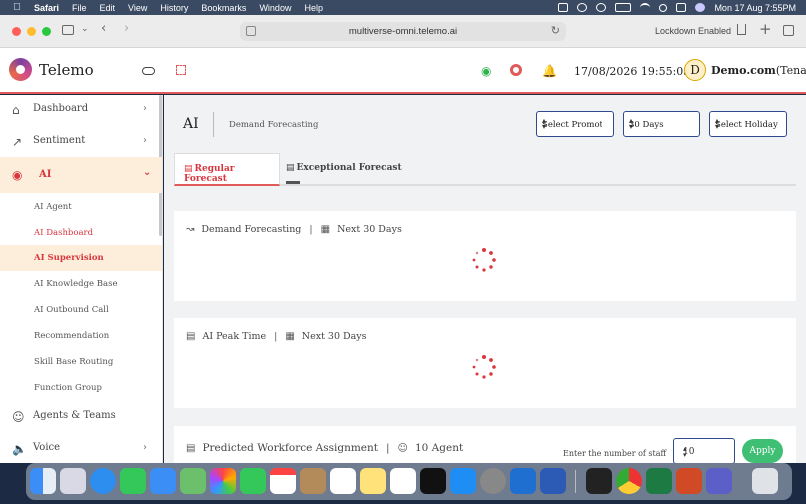  Describe the element at coordinates (516, 70) in the screenshot. I see `help-lifebuoy-icon` at that location.